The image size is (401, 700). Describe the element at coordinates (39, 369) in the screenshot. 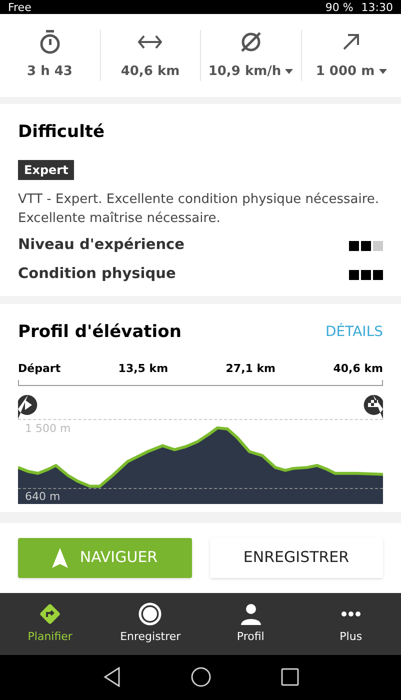

I see `distance-label: Départ` at that location.